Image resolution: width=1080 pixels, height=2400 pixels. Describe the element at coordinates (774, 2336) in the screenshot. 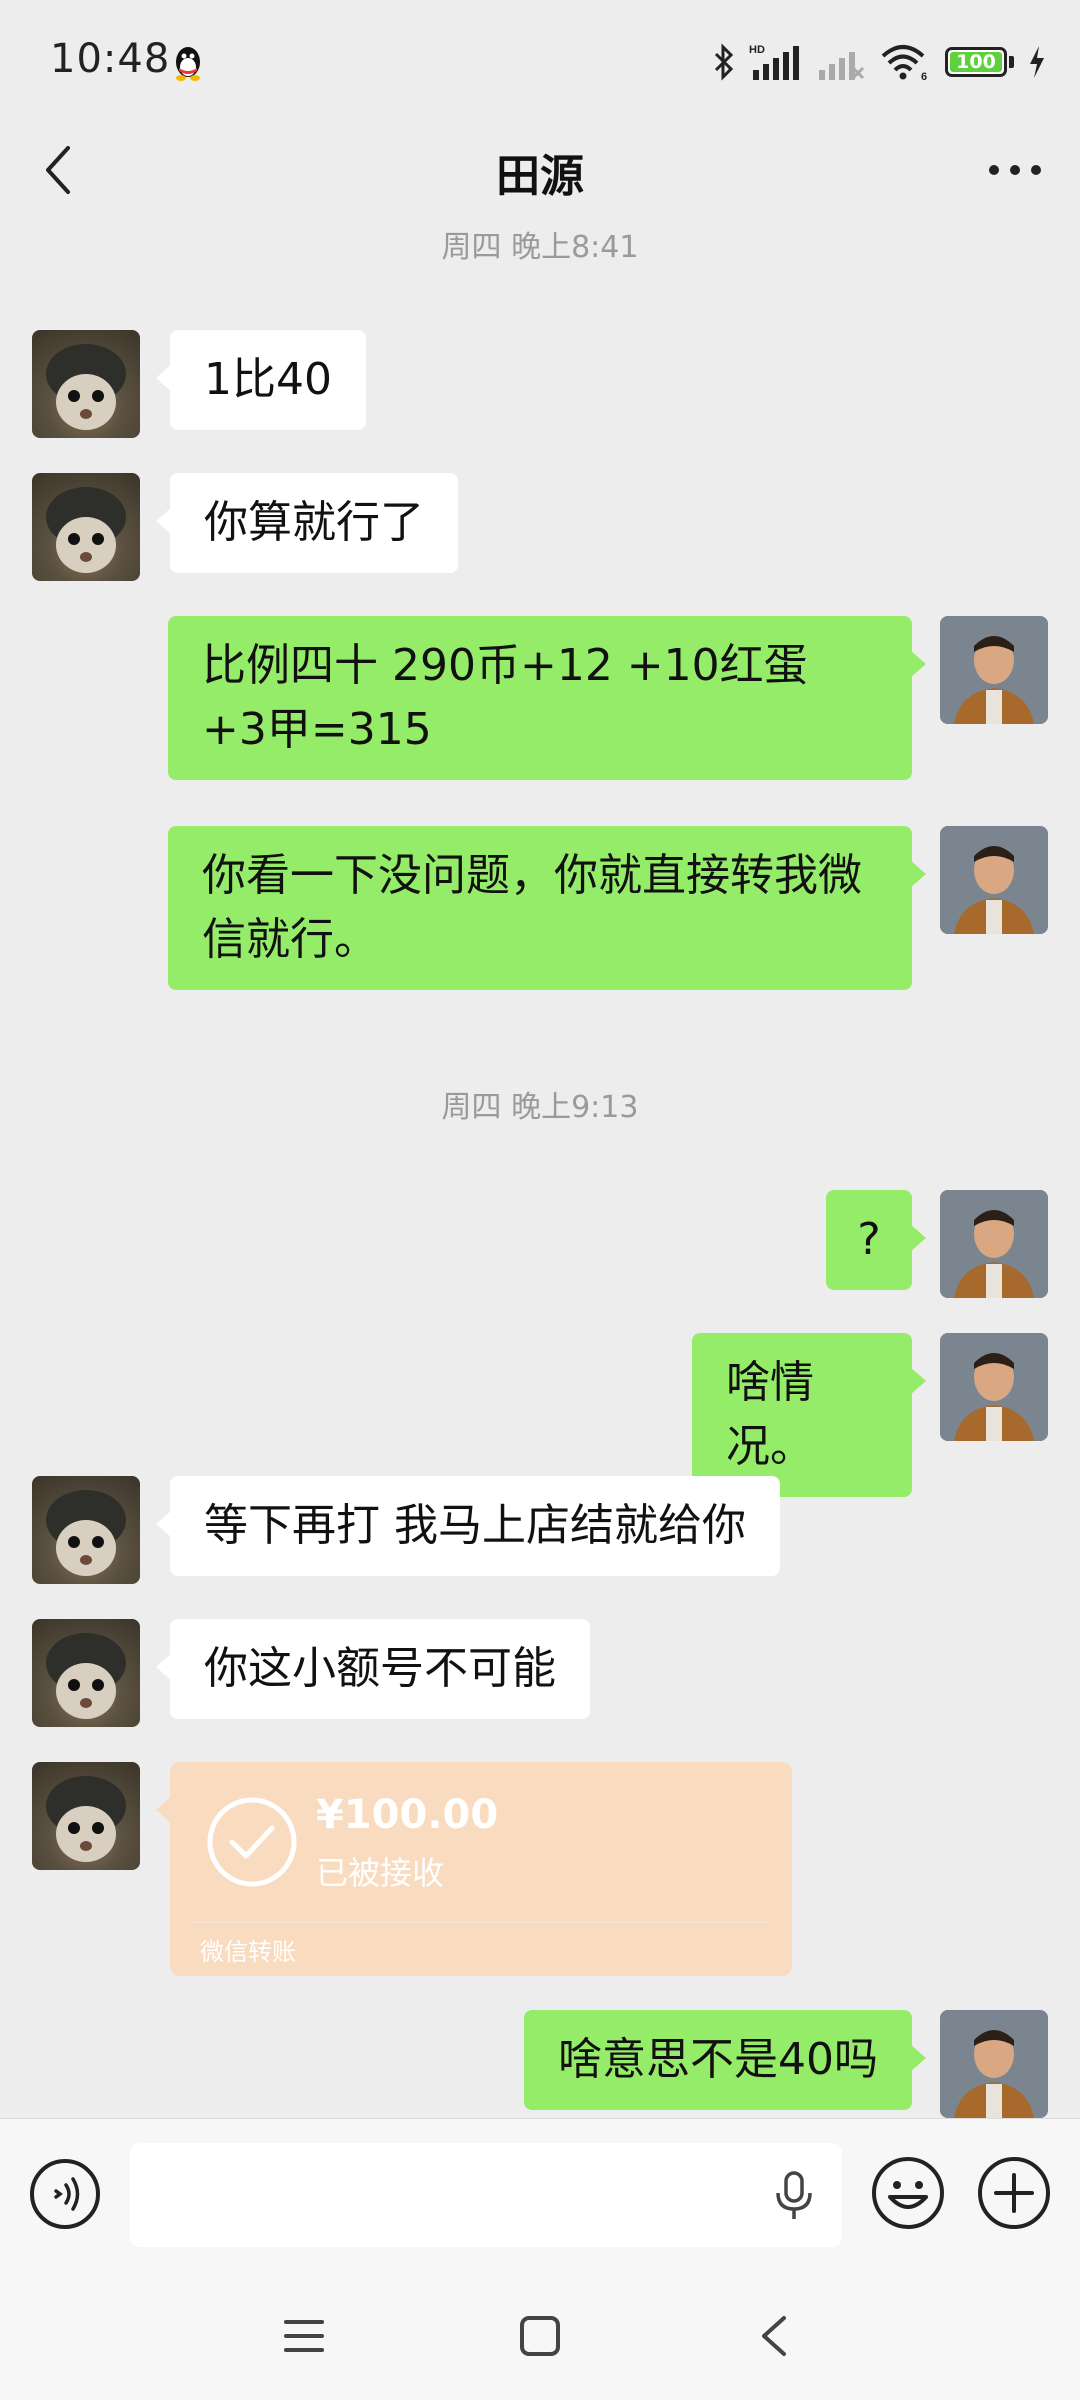

I see `nav-back-icon` at that location.